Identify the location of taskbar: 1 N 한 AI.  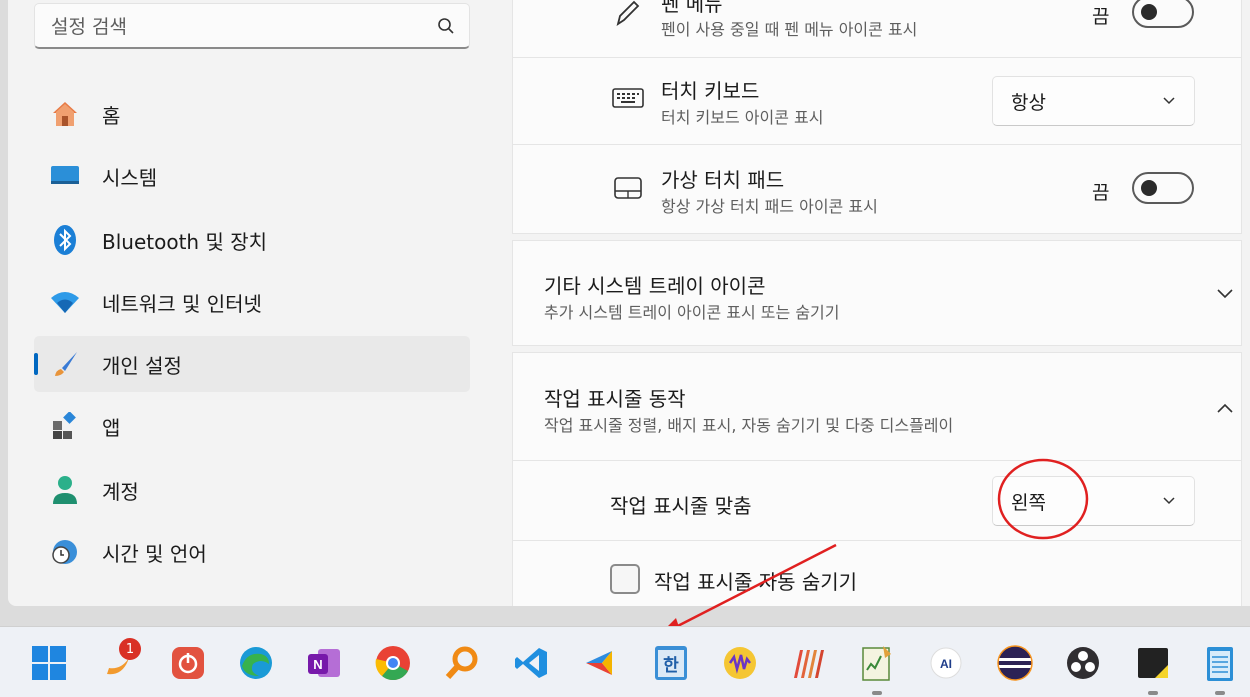
(625, 661).